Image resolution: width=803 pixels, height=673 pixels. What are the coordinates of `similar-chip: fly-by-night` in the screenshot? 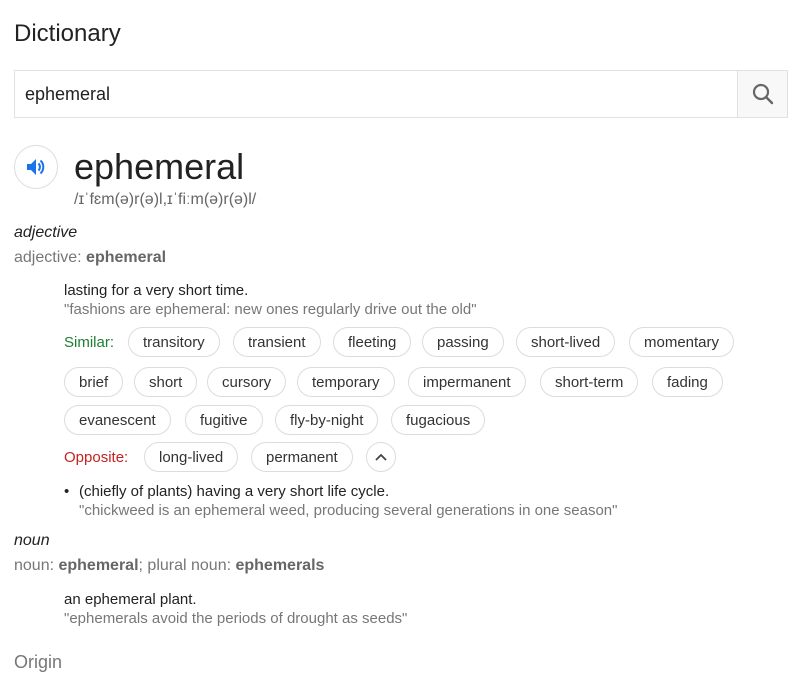 It's located at (327, 420).